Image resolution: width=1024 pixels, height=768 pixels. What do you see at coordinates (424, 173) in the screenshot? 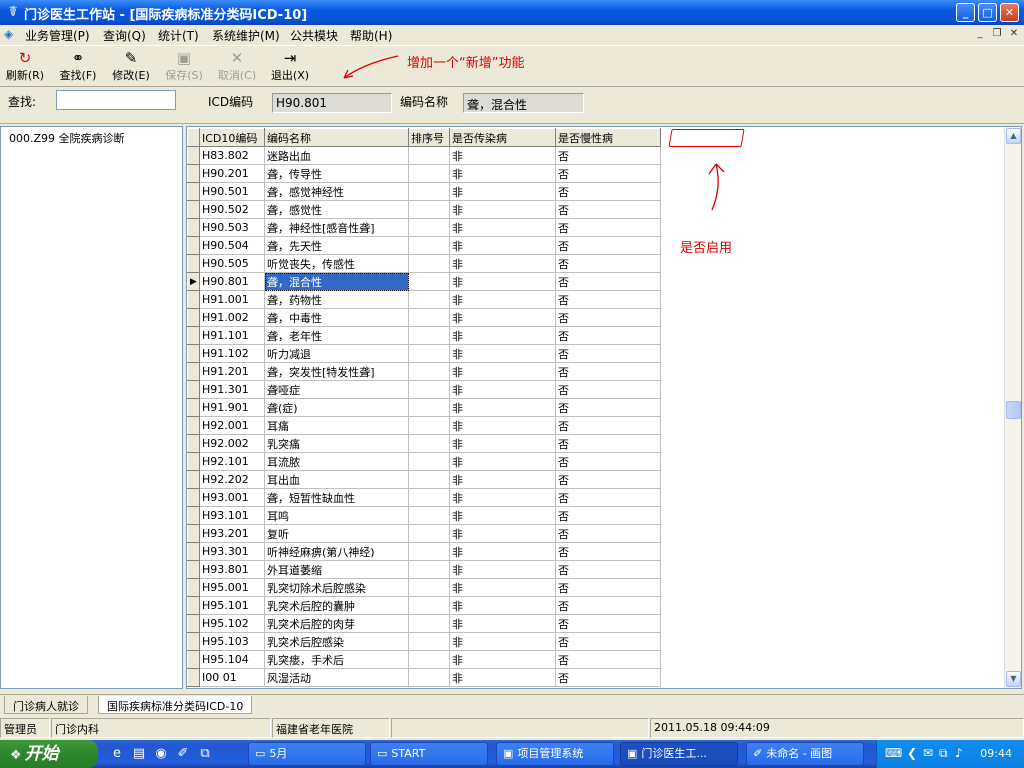
I see `table-row: H90.201 聋，传导性 非否` at bounding box center [424, 173].